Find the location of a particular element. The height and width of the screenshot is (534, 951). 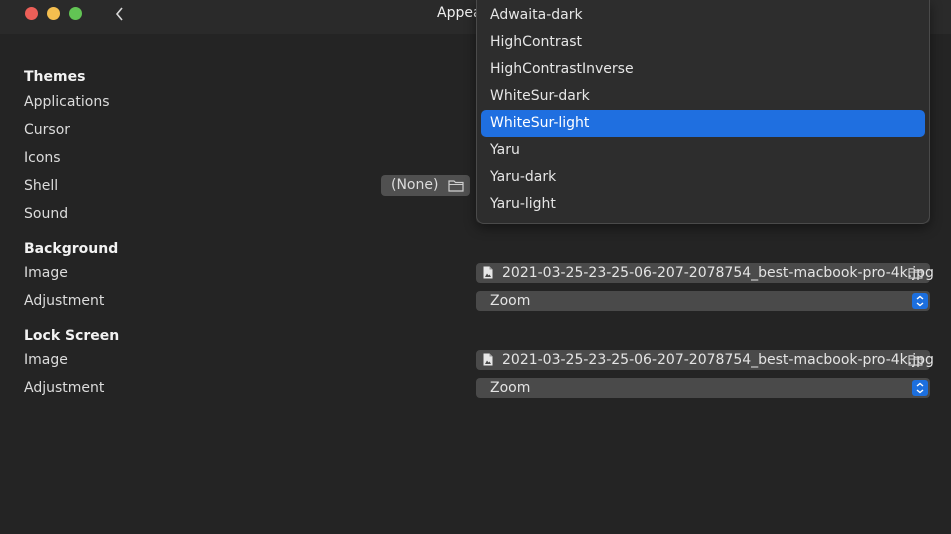

minimize-window-button is located at coordinates (53, 13).